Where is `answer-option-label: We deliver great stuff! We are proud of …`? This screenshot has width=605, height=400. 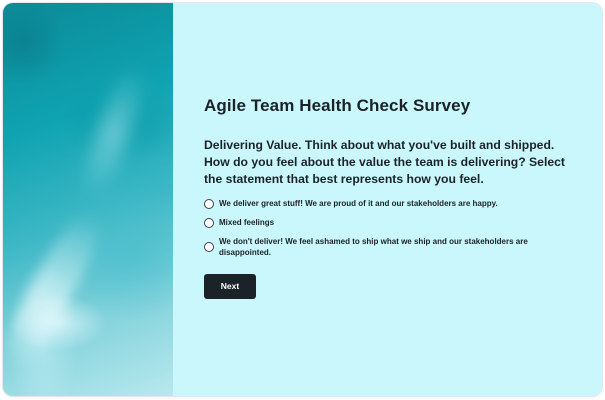 answer-option-label: We deliver great stuff! We are proud of … is located at coordinates (358, 203).